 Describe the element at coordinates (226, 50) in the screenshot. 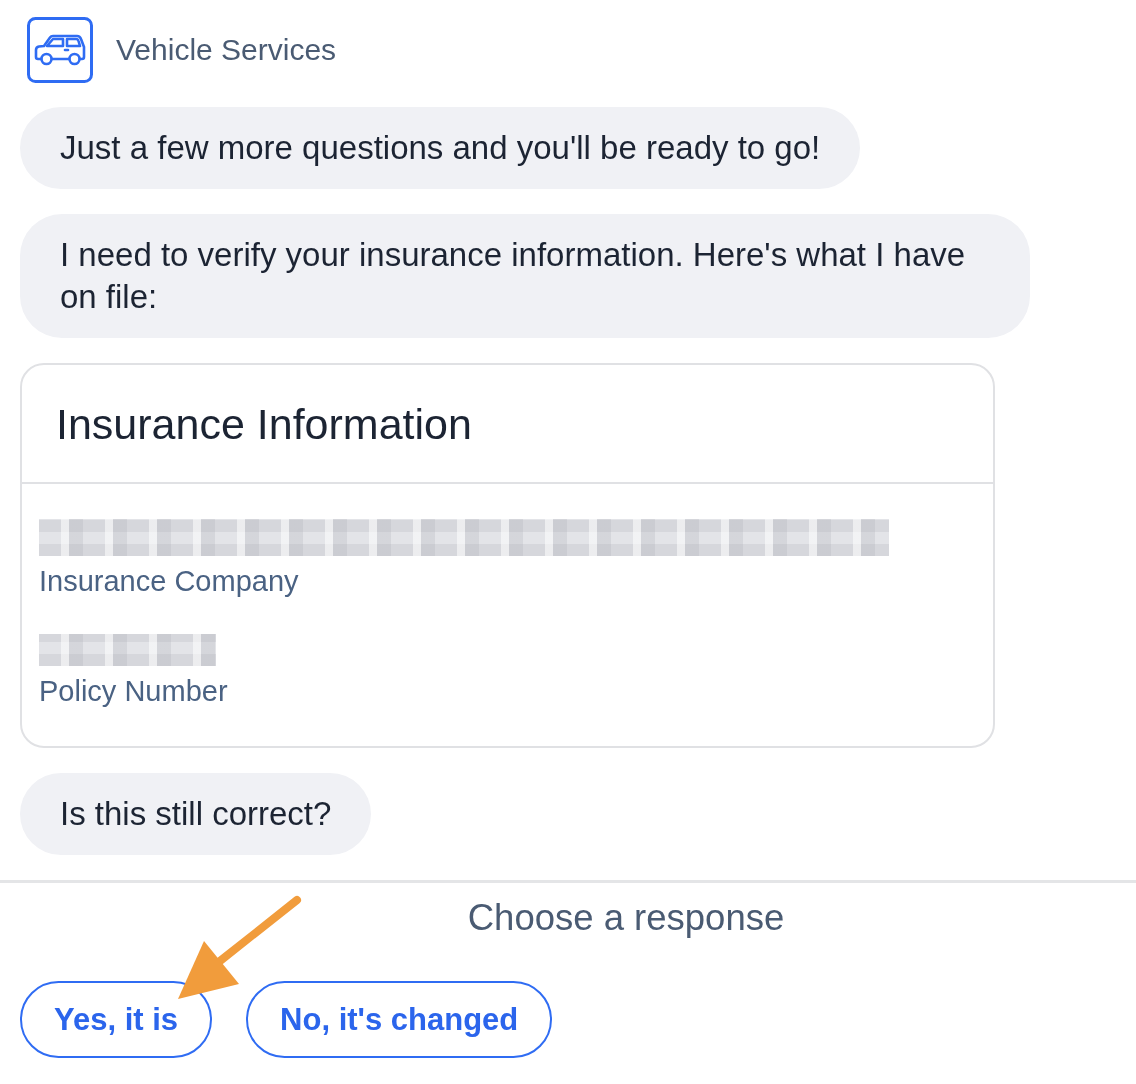

I see `service-title: Vehicle Services` at that location.